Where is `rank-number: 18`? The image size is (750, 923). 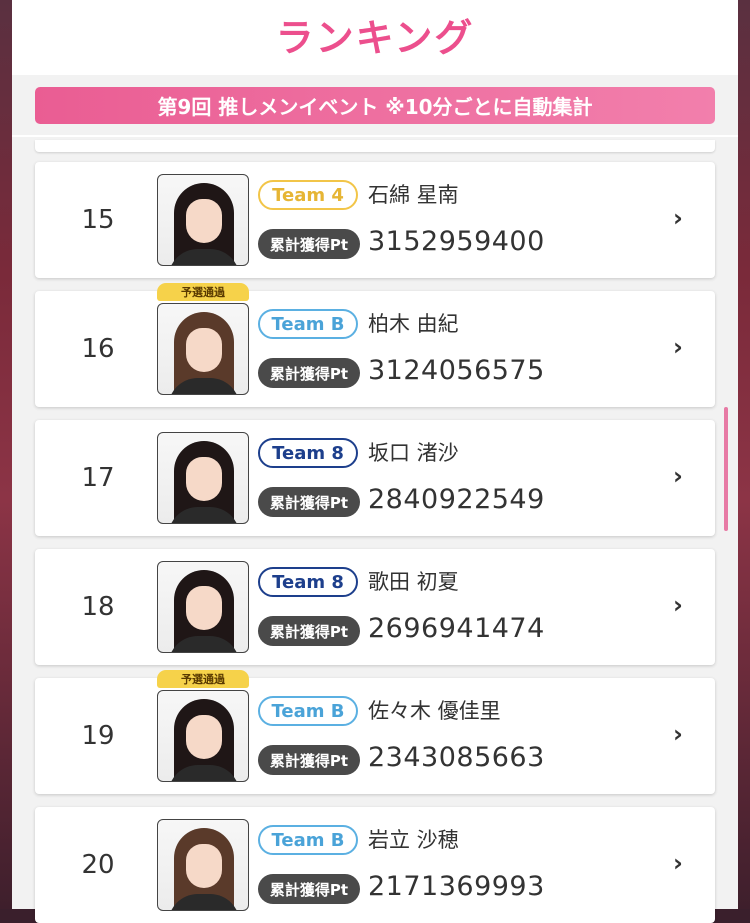 rank-number: 18 is located at coordinates (98, 607).